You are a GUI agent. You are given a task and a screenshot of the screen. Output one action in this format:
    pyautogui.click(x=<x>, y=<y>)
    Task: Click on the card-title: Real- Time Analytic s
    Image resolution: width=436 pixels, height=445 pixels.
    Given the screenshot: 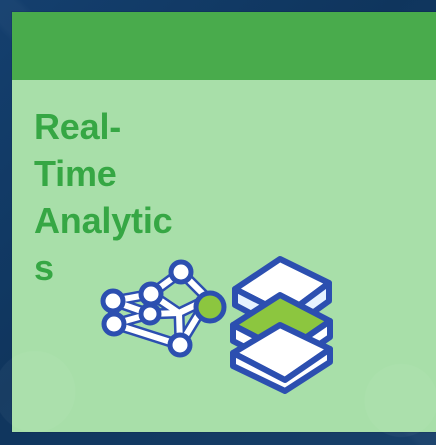 What is the action you would take?
    pyautogui.click(x=103, y=197)
    